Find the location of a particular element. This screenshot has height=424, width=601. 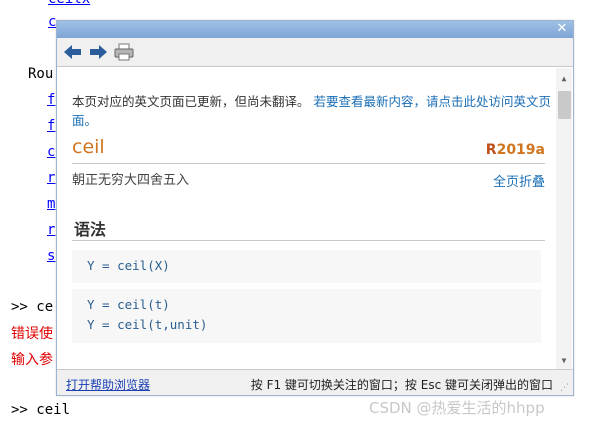

bg-side-link-7: s is located at coordinates (51, 256).